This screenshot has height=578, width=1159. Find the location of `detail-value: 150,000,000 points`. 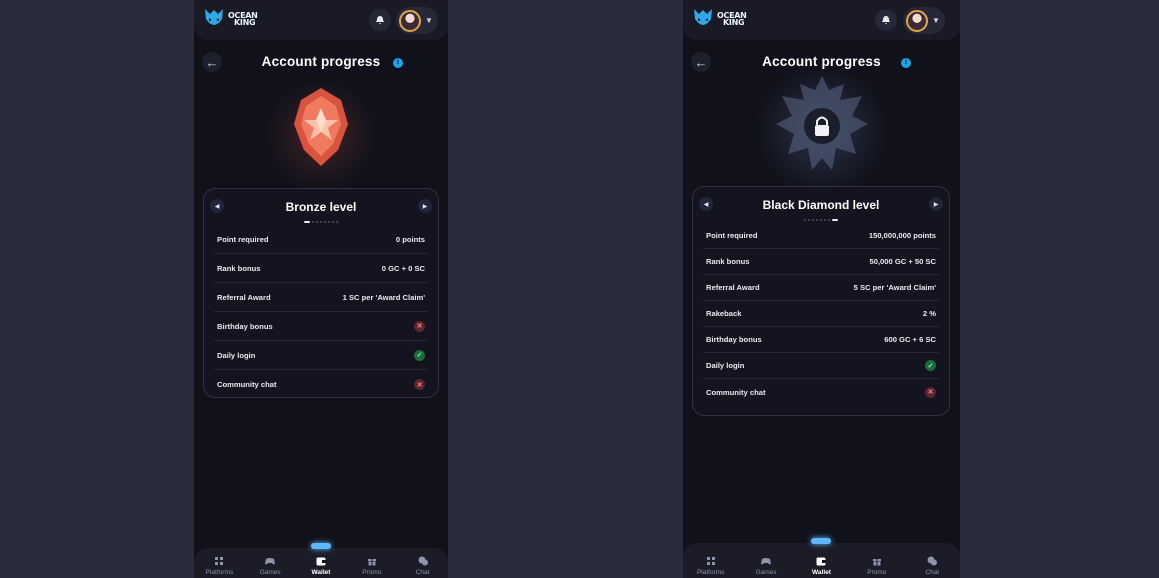

detail-value: 150,000,000 points is located at coordinates (902, 235).